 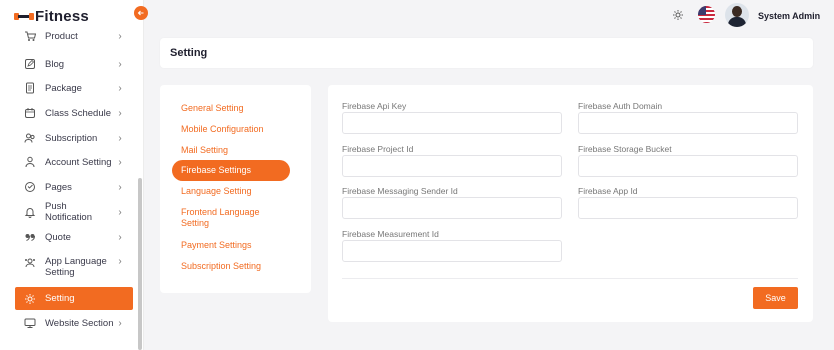 What do you see at coordinates (30, 187) in the screenshot?
I see `pages-icon` at bounding box center [30, 187].